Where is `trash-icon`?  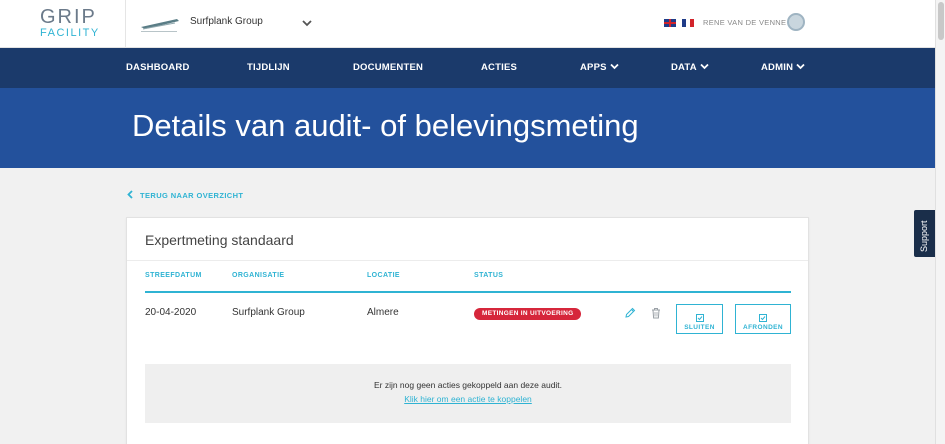 trash-icon is located at coordinates (656, 313).